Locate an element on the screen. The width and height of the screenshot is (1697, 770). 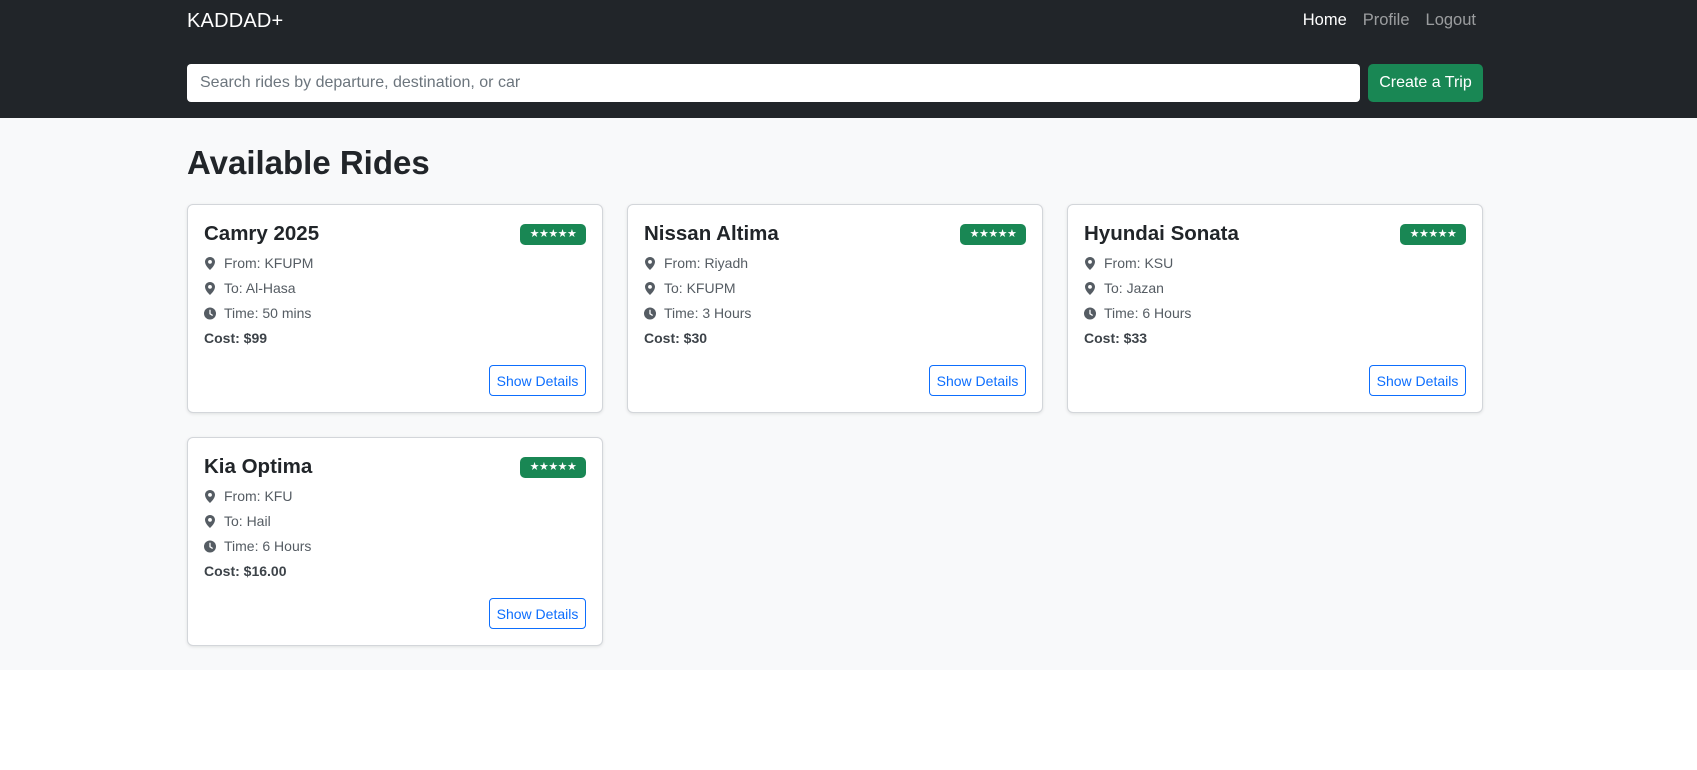
cost-value: $33 is located at coordinates (1135, 338).